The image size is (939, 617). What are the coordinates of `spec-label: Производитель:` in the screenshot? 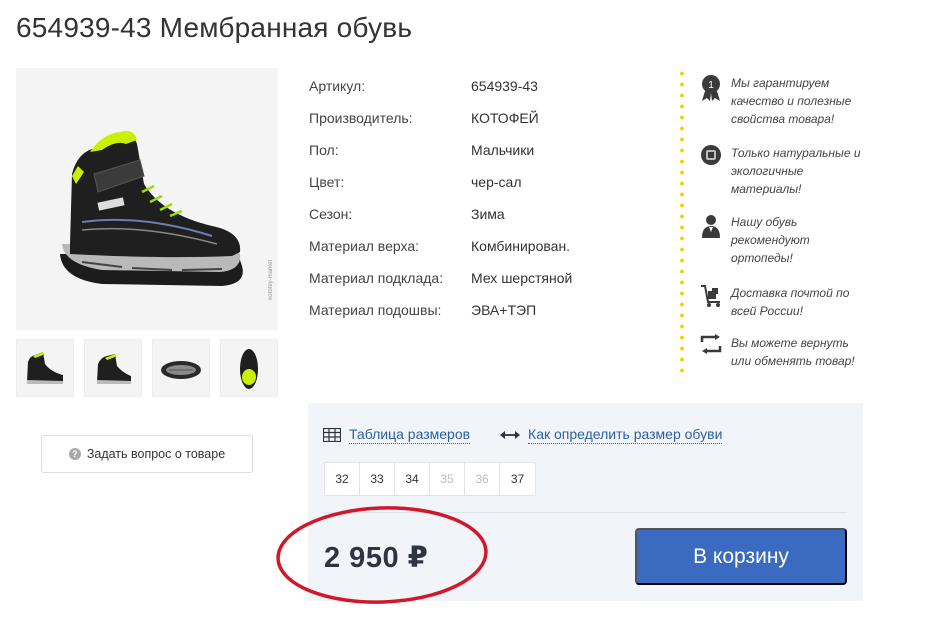 It's located at (361, 118).